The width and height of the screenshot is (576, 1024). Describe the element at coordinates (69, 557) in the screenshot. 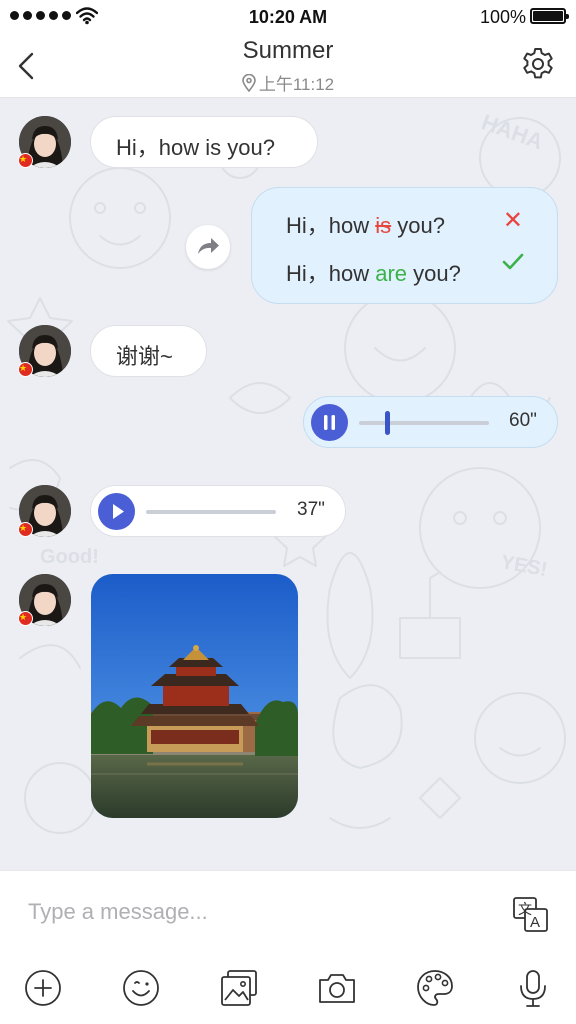

I see `svg-text: Good!` at that location.